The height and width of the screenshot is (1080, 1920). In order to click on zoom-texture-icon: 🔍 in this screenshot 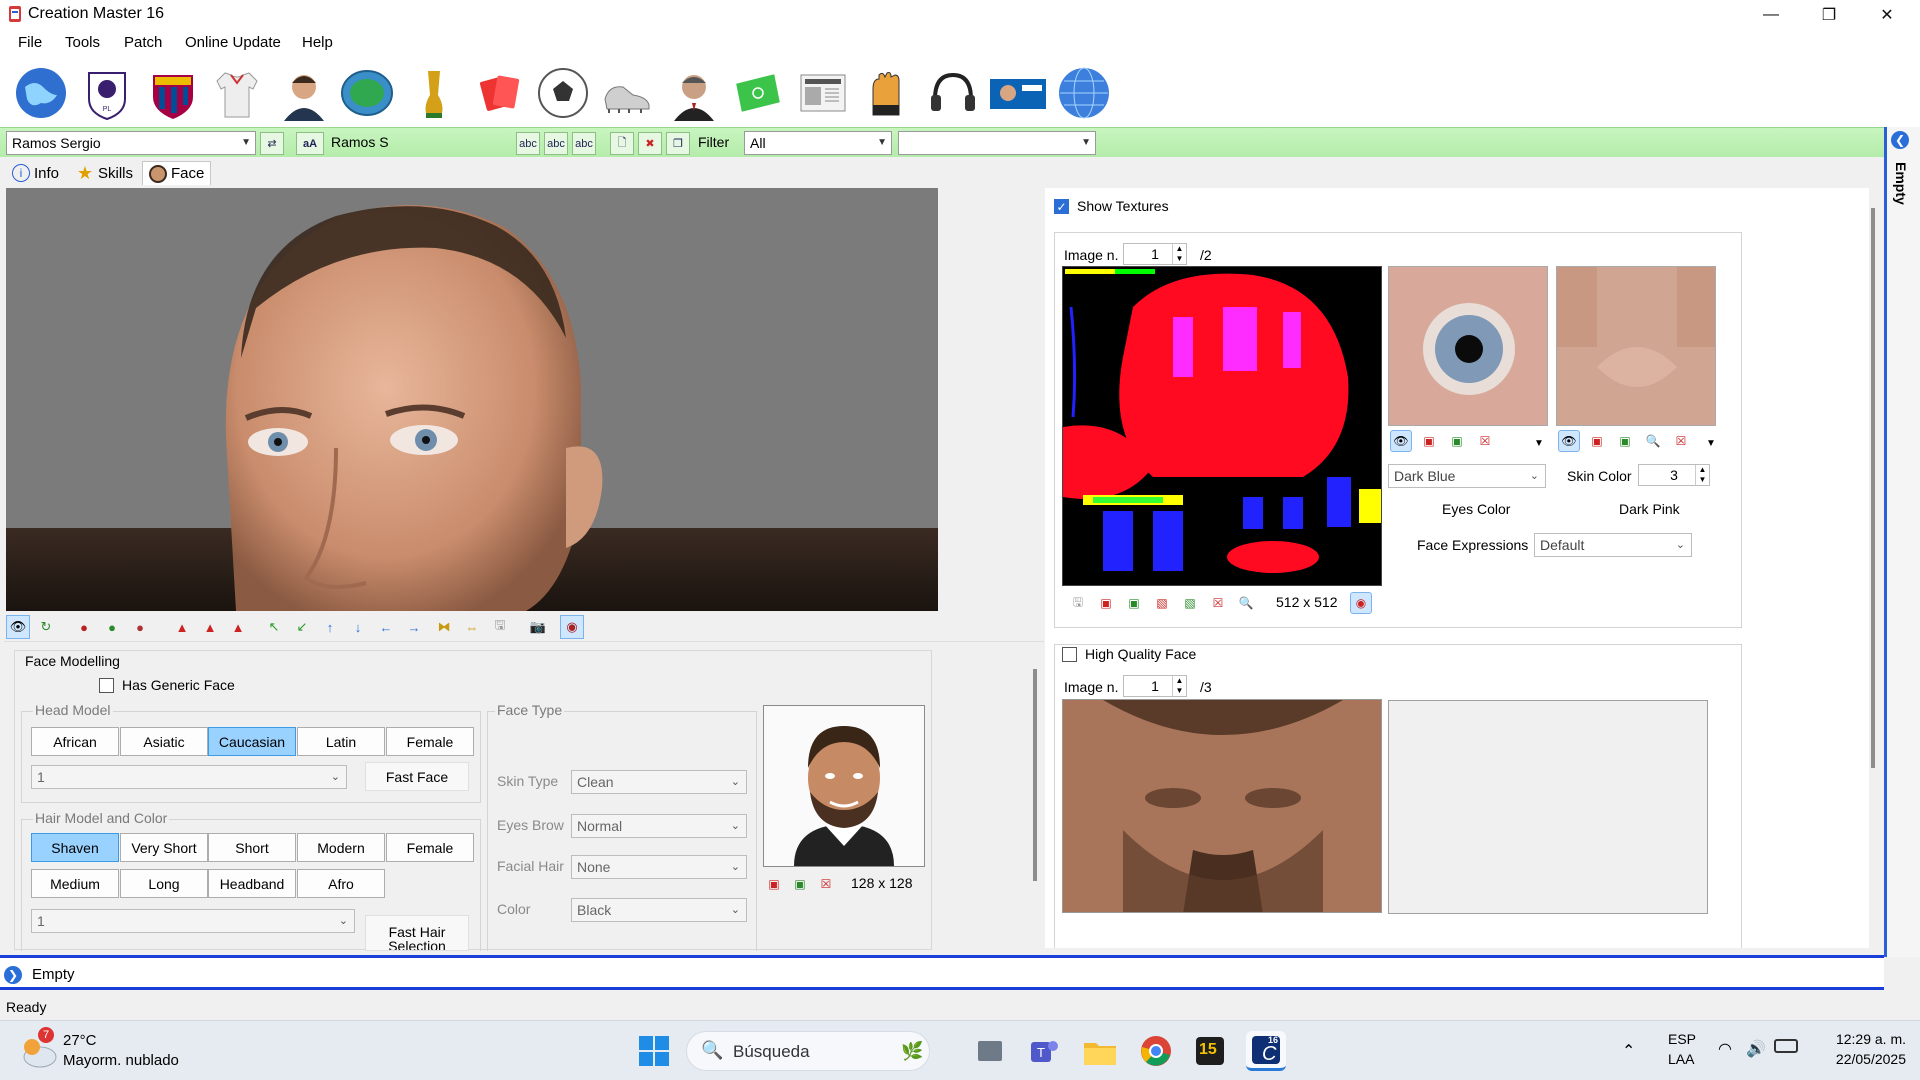, I will do `click(1246, 603)`.